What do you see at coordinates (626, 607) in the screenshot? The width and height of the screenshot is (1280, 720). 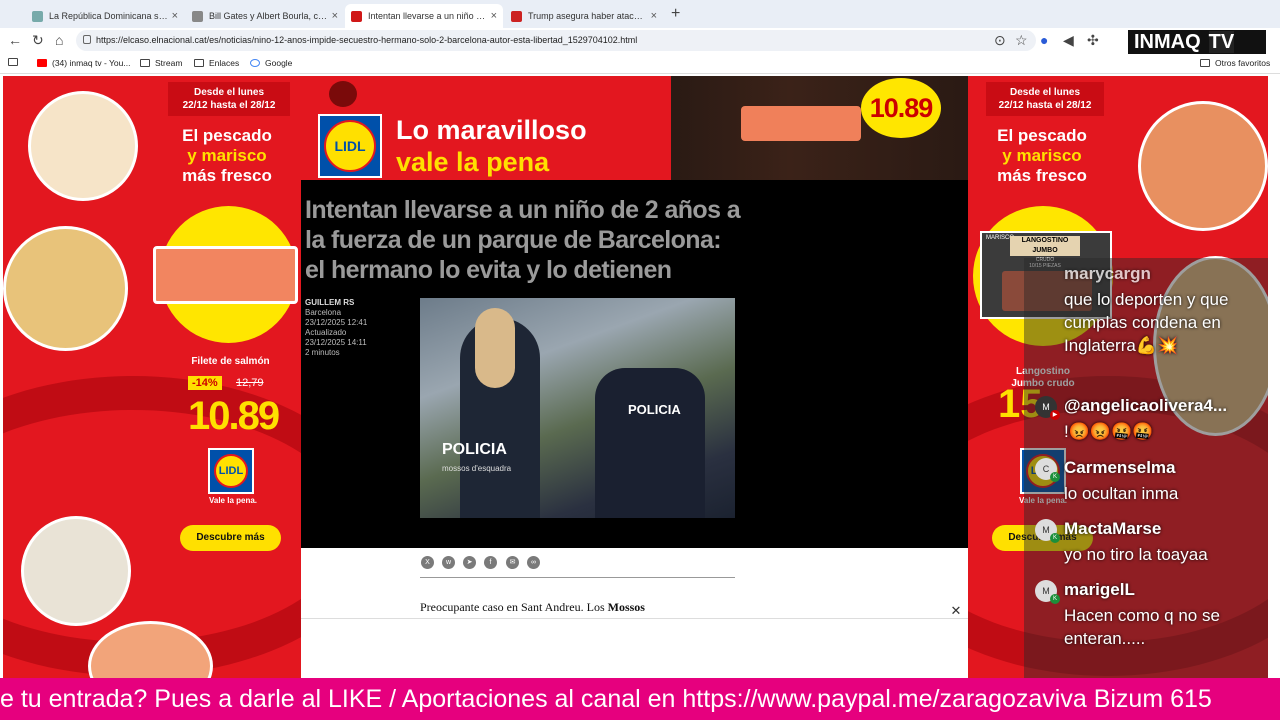 I see `lead-bold: Mossos` at bounding box center [626, 607].